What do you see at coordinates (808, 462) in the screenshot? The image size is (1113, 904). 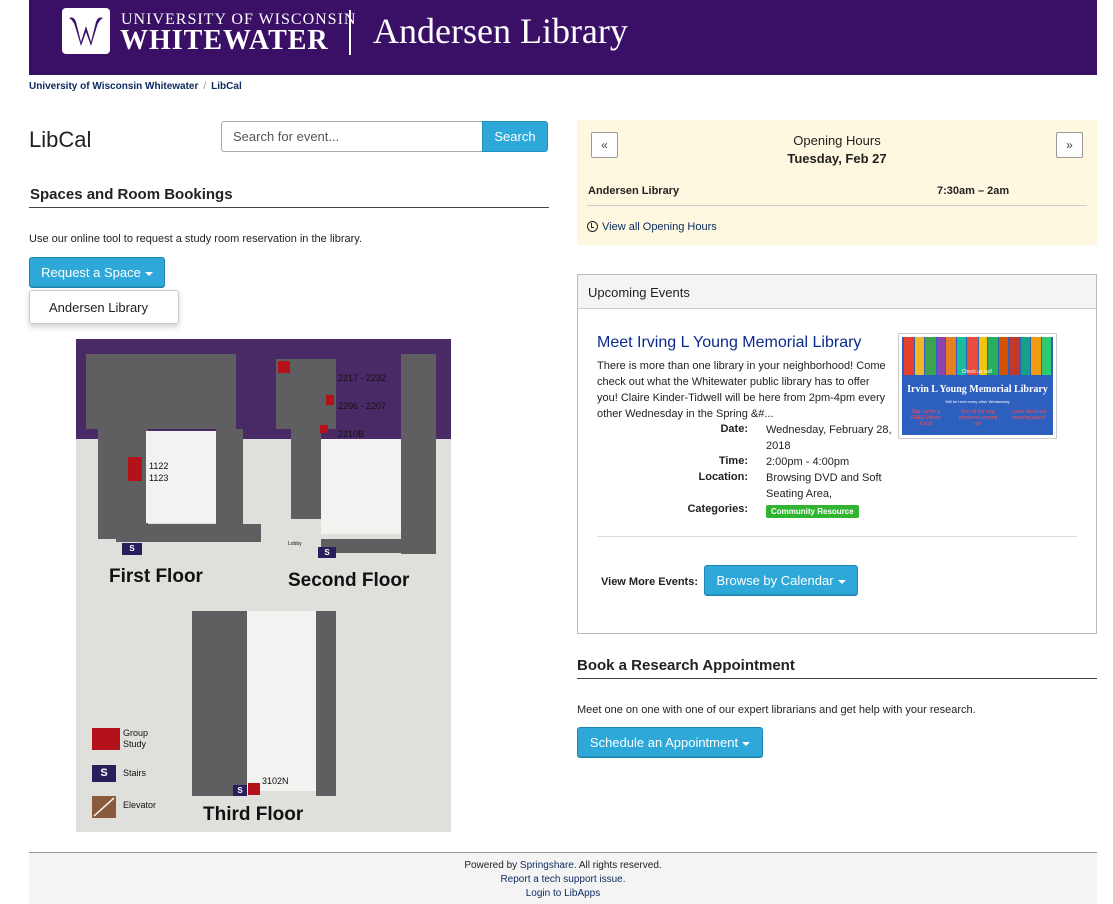 I see `event-time-value: 2:00pm - 4:00pm` at bounding box center [808, 462].